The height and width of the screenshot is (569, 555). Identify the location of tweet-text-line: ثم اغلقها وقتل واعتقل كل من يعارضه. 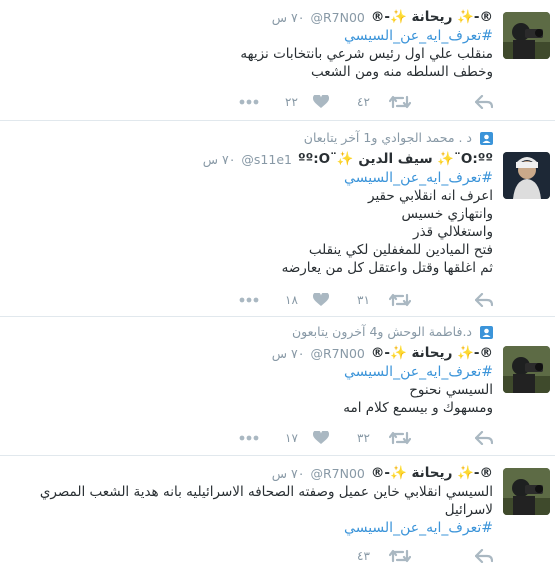
(387, 268).